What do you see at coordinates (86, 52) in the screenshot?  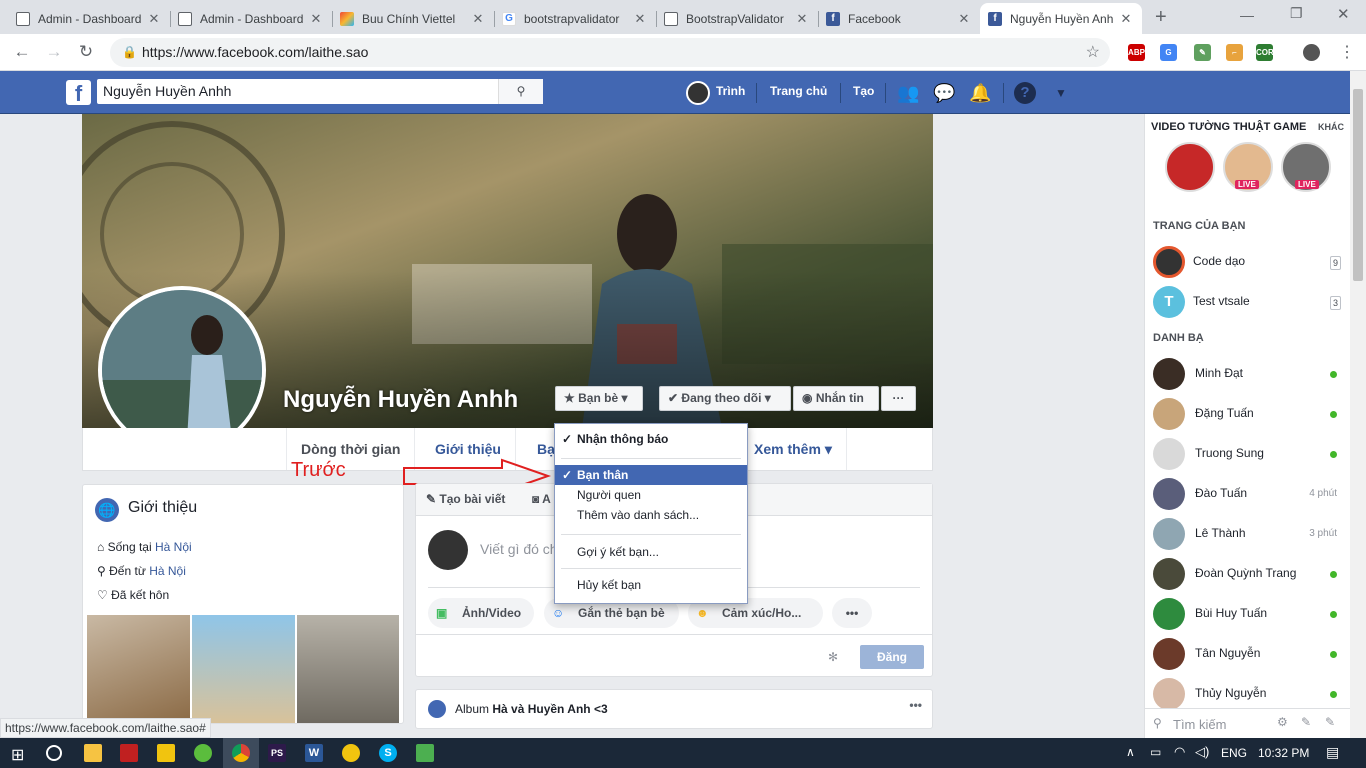 I see `reload-icon: ↻` at bounding box center [86, 52].